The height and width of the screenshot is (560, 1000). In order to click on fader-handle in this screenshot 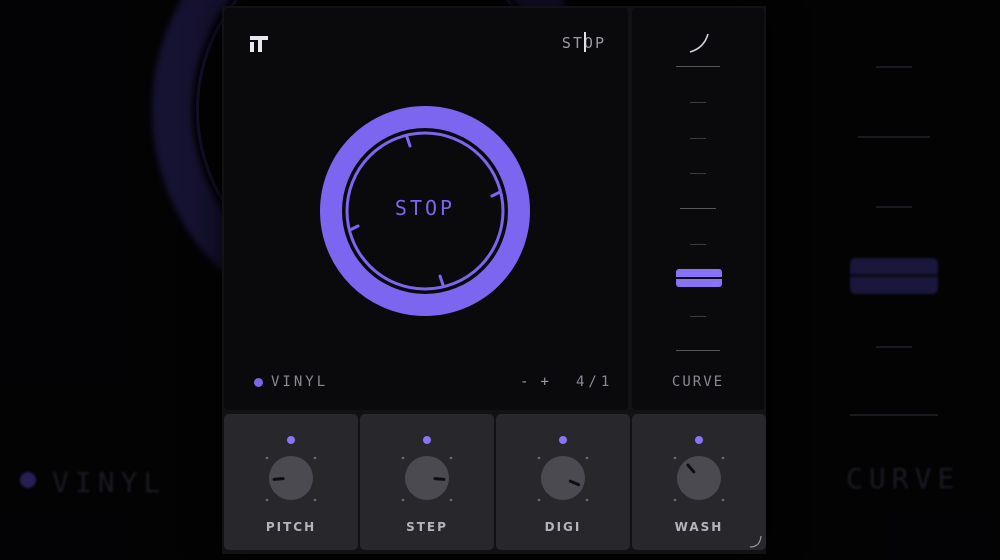, I will do `click(699, 278)`.